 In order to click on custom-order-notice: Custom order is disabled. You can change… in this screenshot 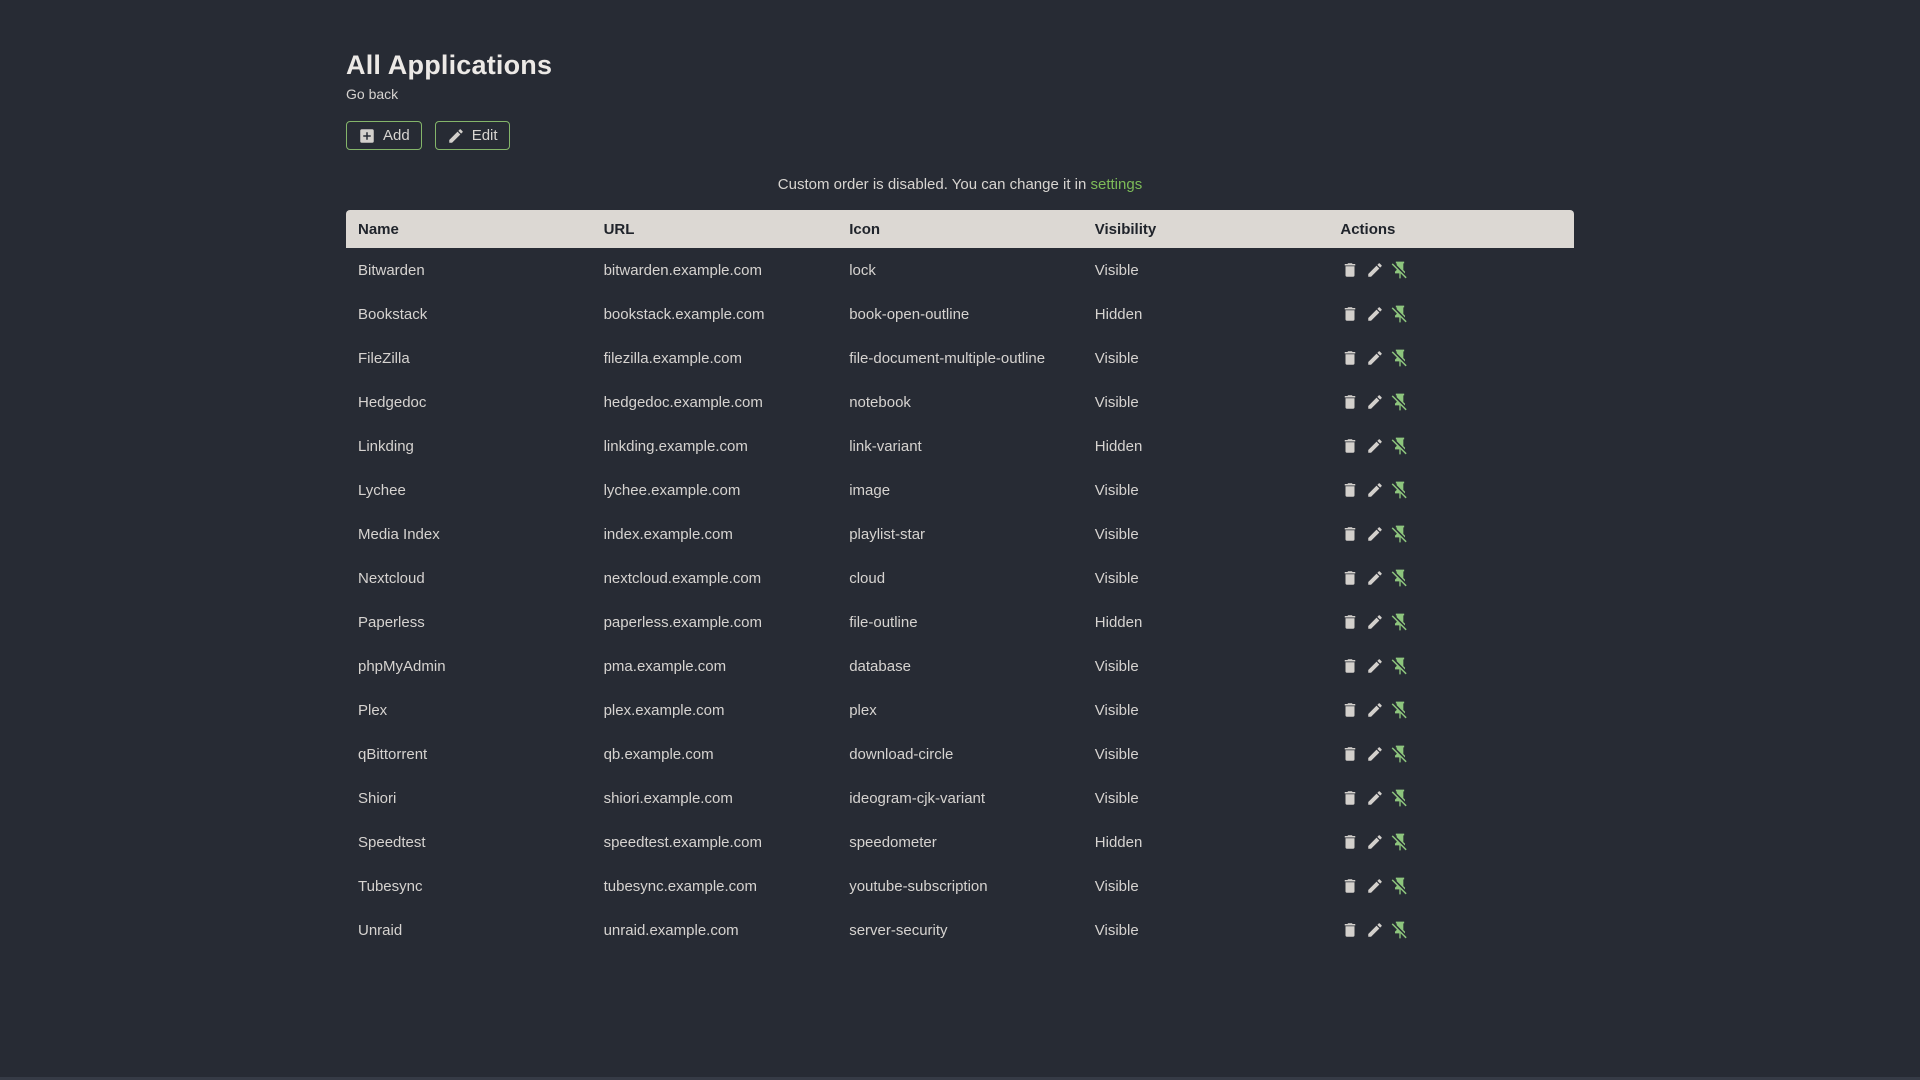, I will do `click(960, 184)`.